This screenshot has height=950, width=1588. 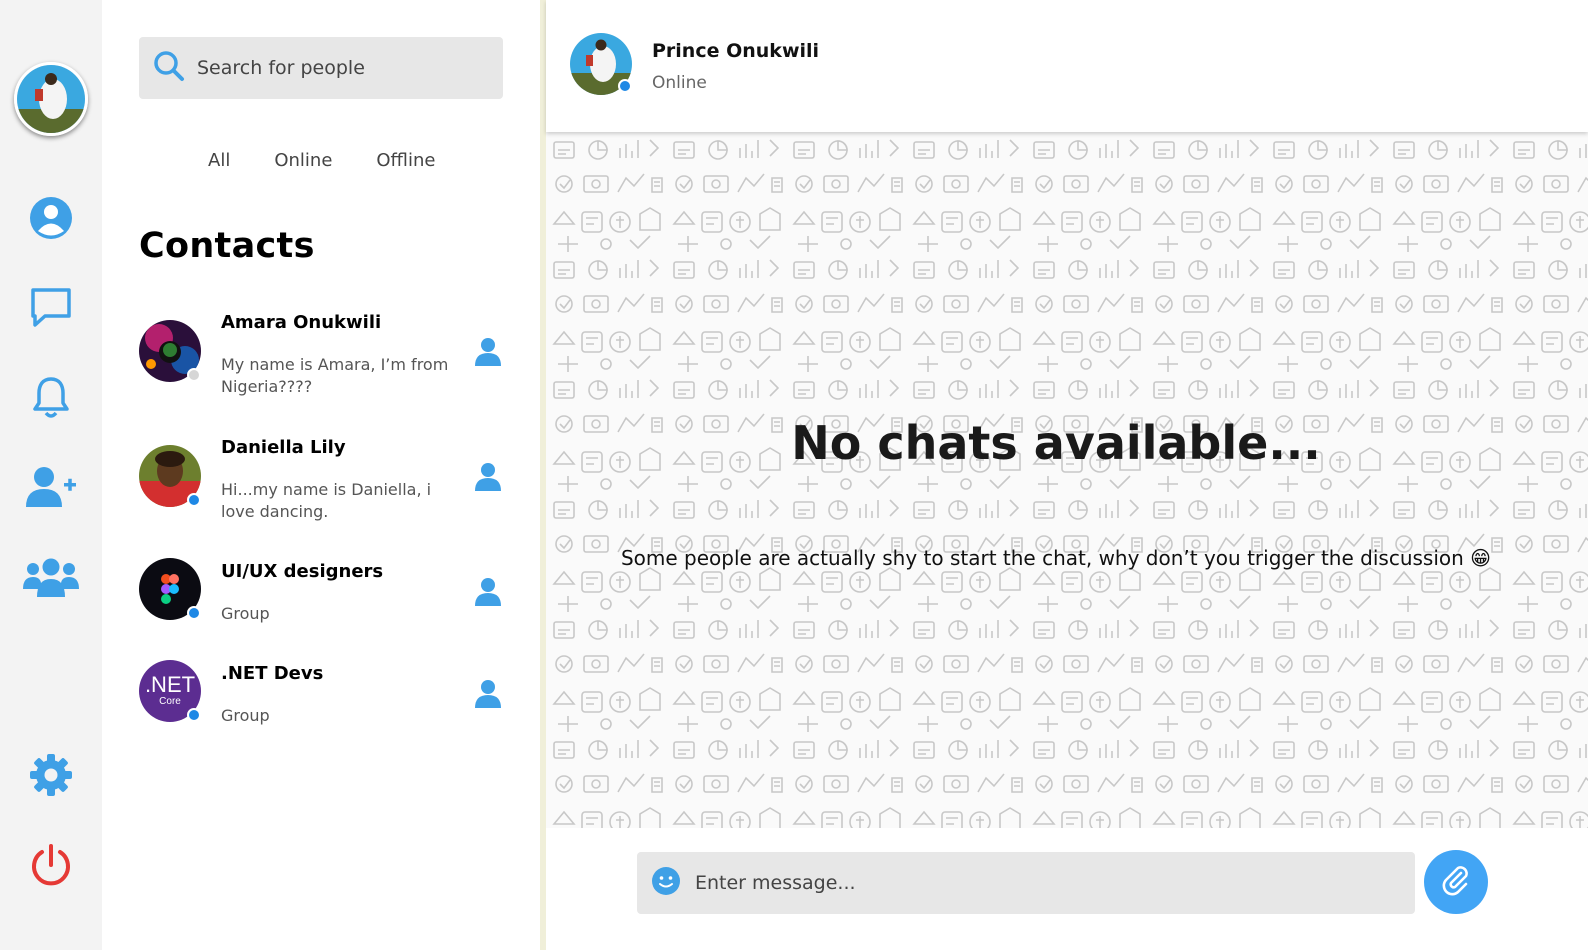 I want to click on attach-button, so click(x=1456, y=882).